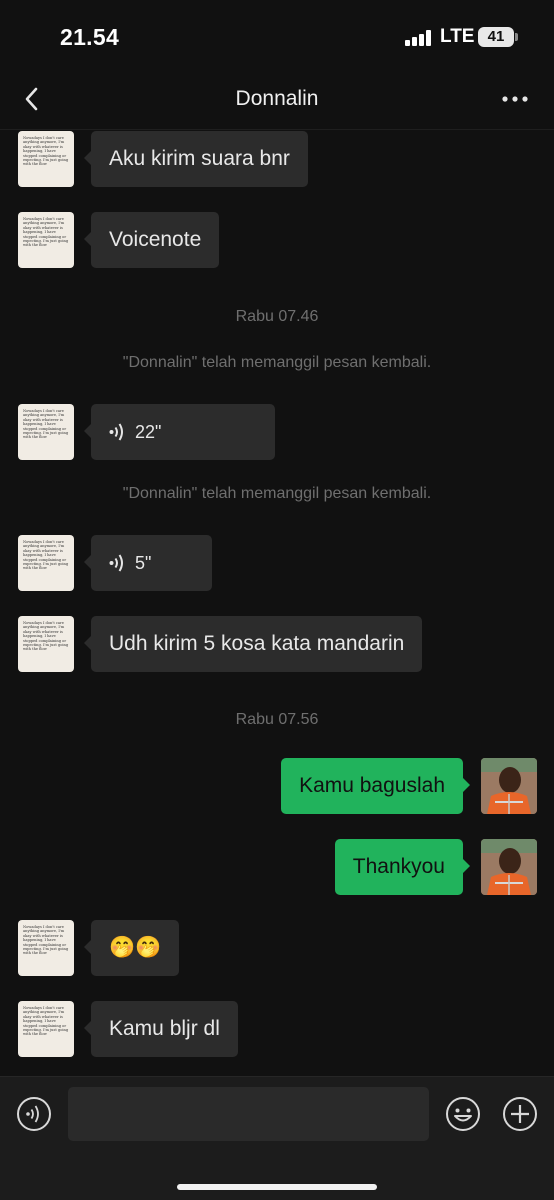 The height and width of the screenshot is (1200, 554). Describe the element at coordinates (498, 37) in the screenshot. I see `battery-icon: 41` at that location.